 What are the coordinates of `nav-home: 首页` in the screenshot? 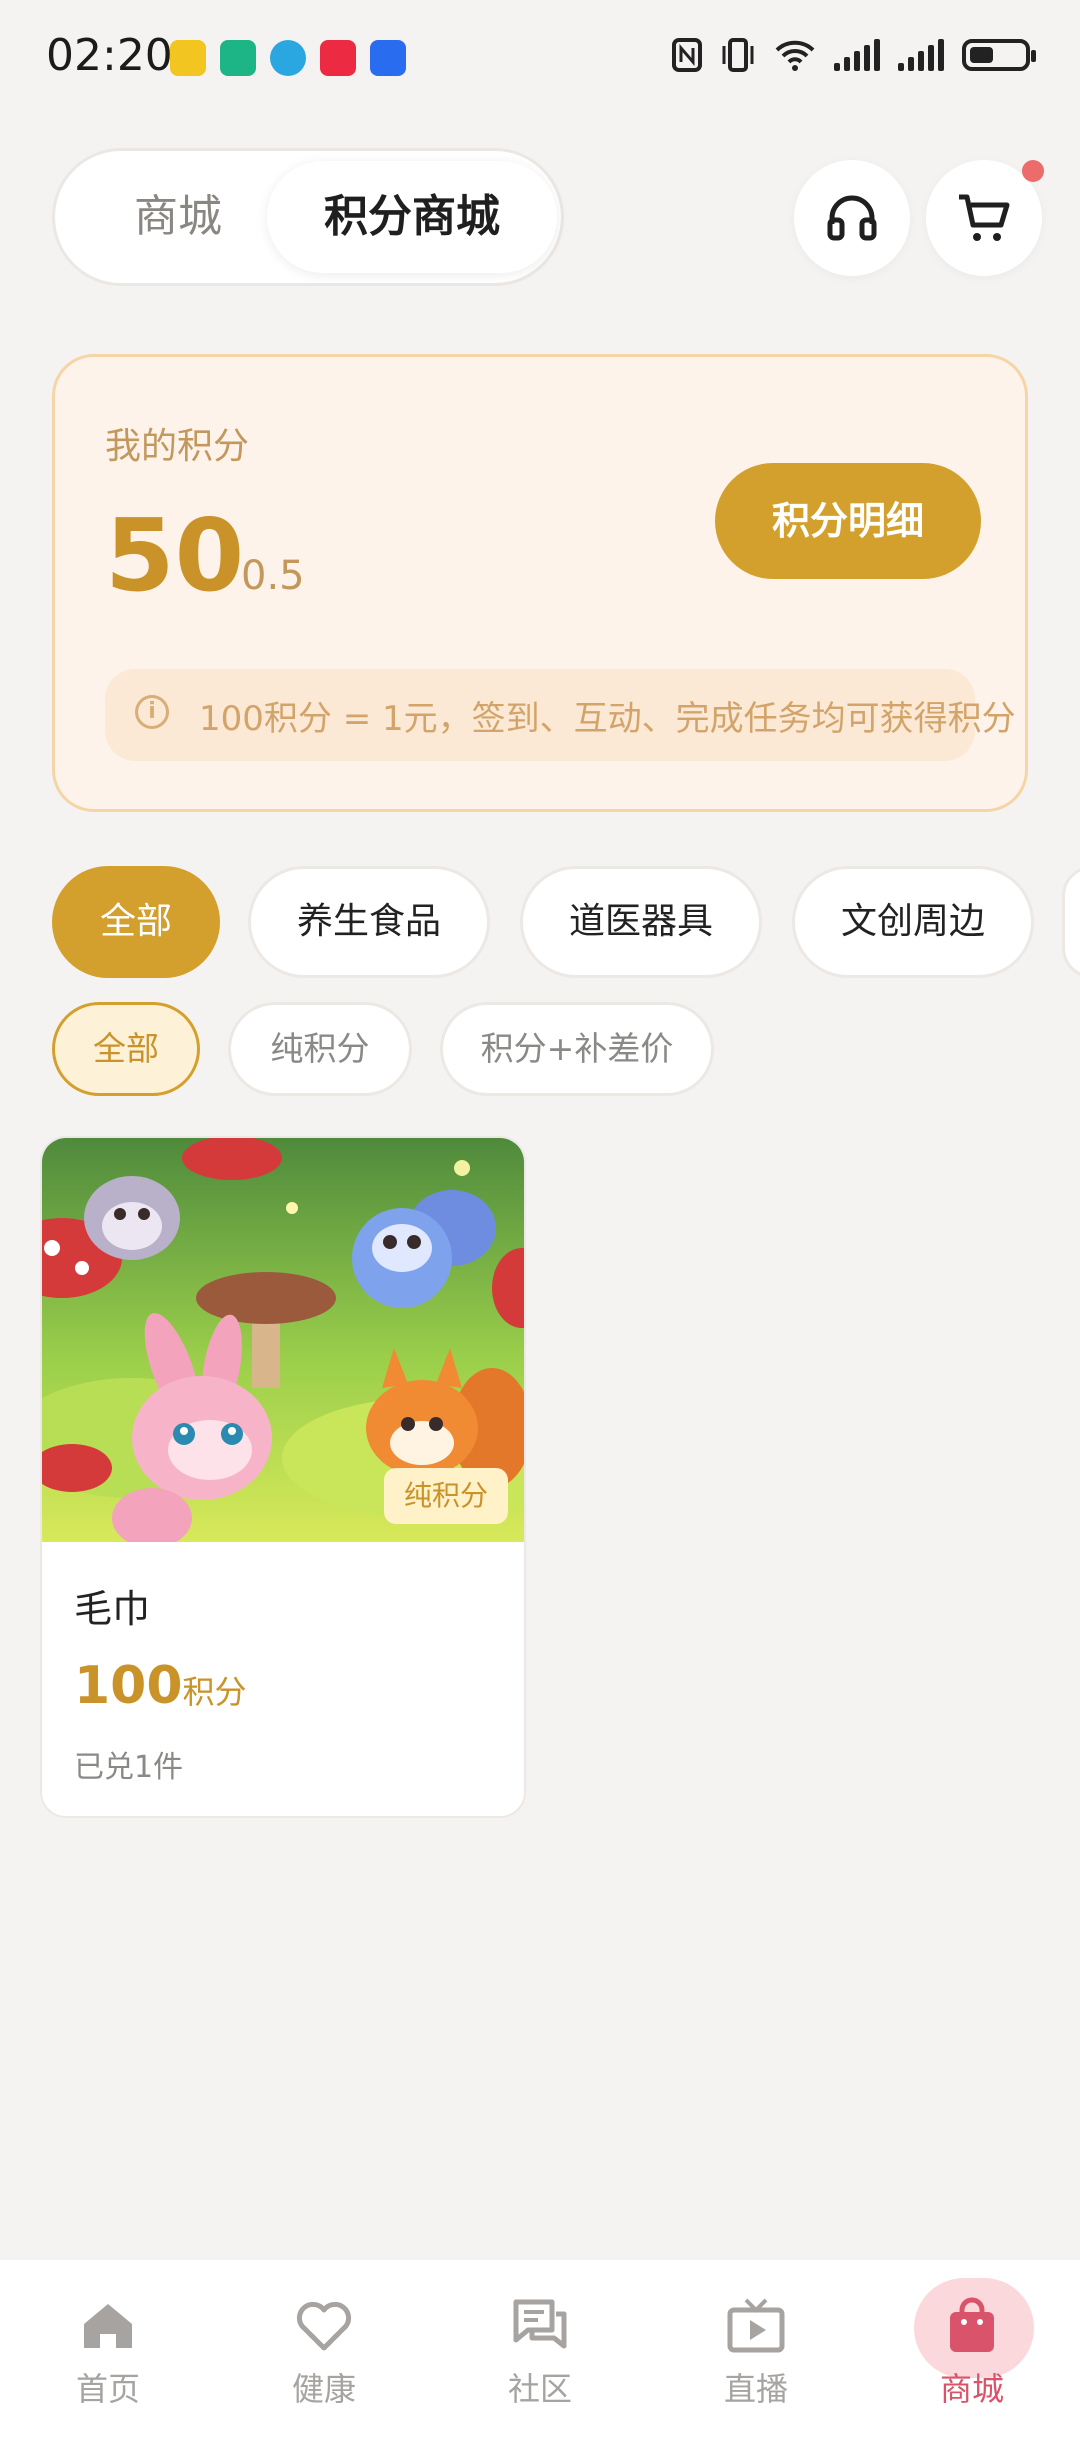 It's located at (108, 2350).